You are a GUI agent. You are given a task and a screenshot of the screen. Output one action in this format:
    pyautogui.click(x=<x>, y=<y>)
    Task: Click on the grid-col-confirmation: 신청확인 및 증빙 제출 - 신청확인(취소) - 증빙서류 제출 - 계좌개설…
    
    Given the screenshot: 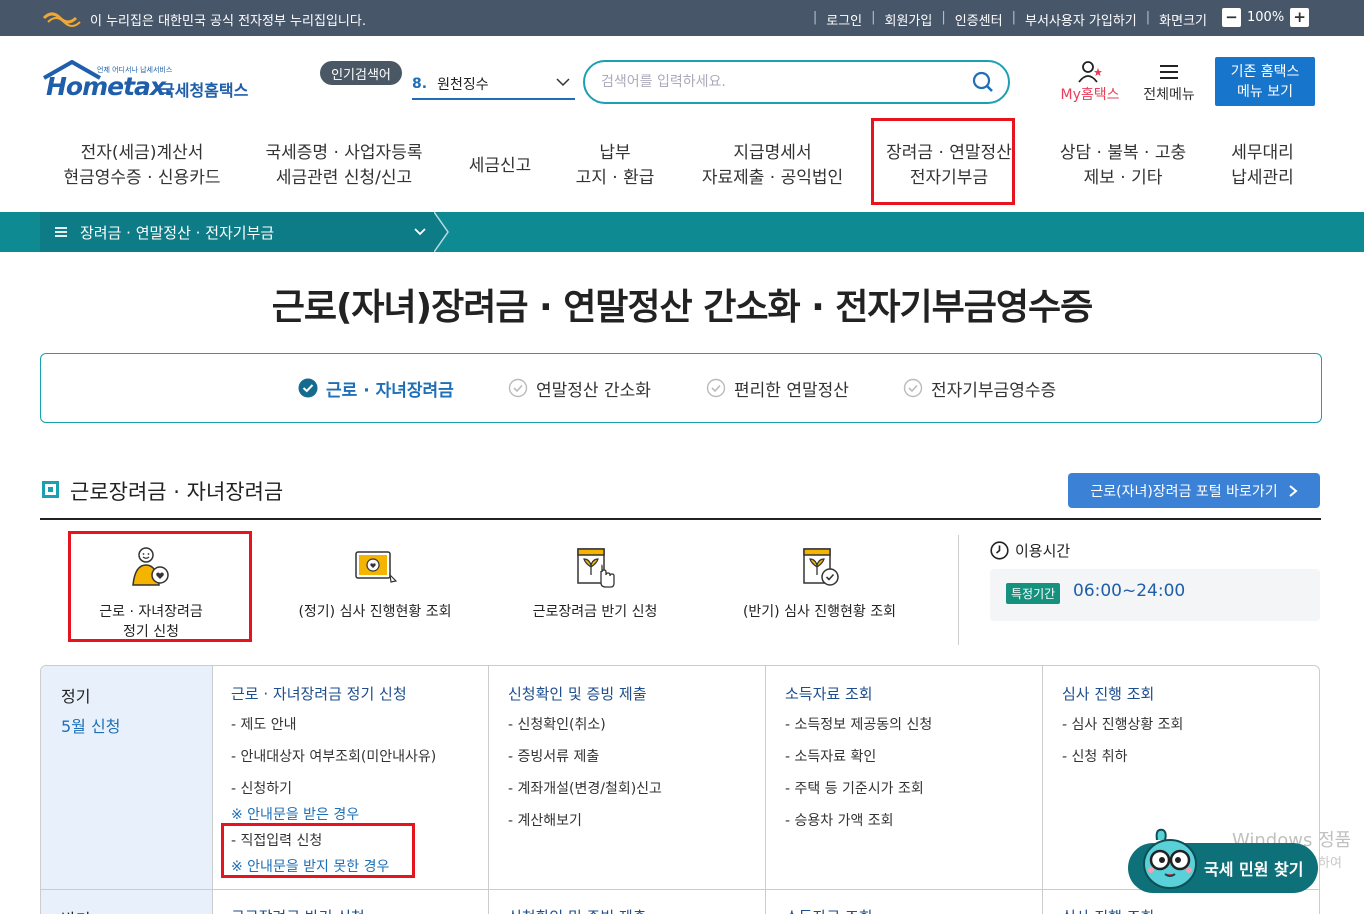 What is the action you would take?
    pyautogui.click(x=585, y=756)
    